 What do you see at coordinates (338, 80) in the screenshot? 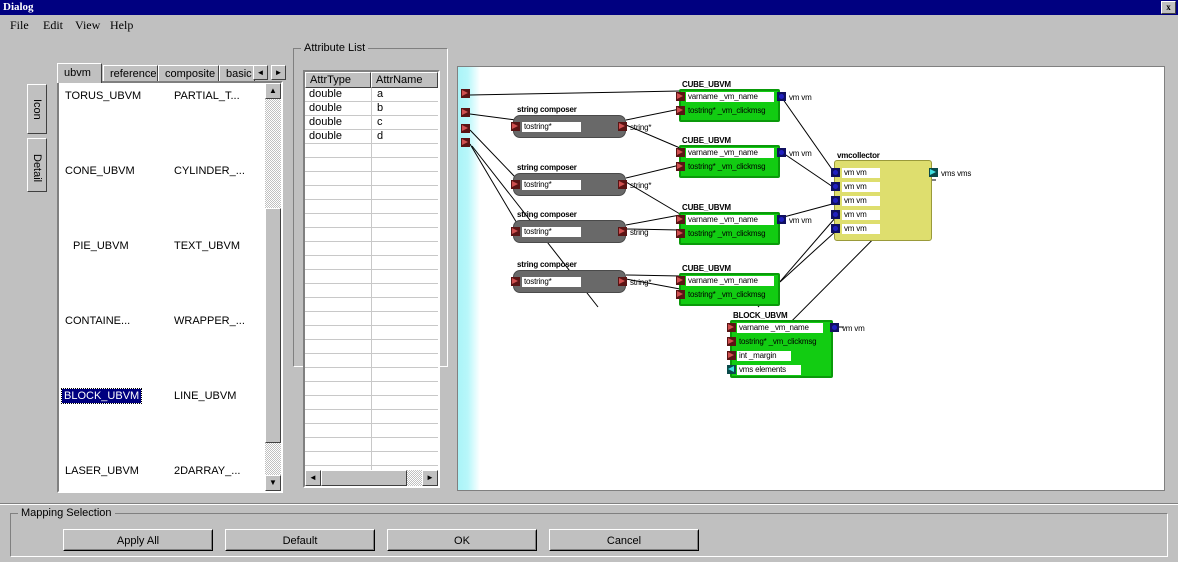
I see `column-header-attrtype: AttrType` at bounding box center [338, 80].